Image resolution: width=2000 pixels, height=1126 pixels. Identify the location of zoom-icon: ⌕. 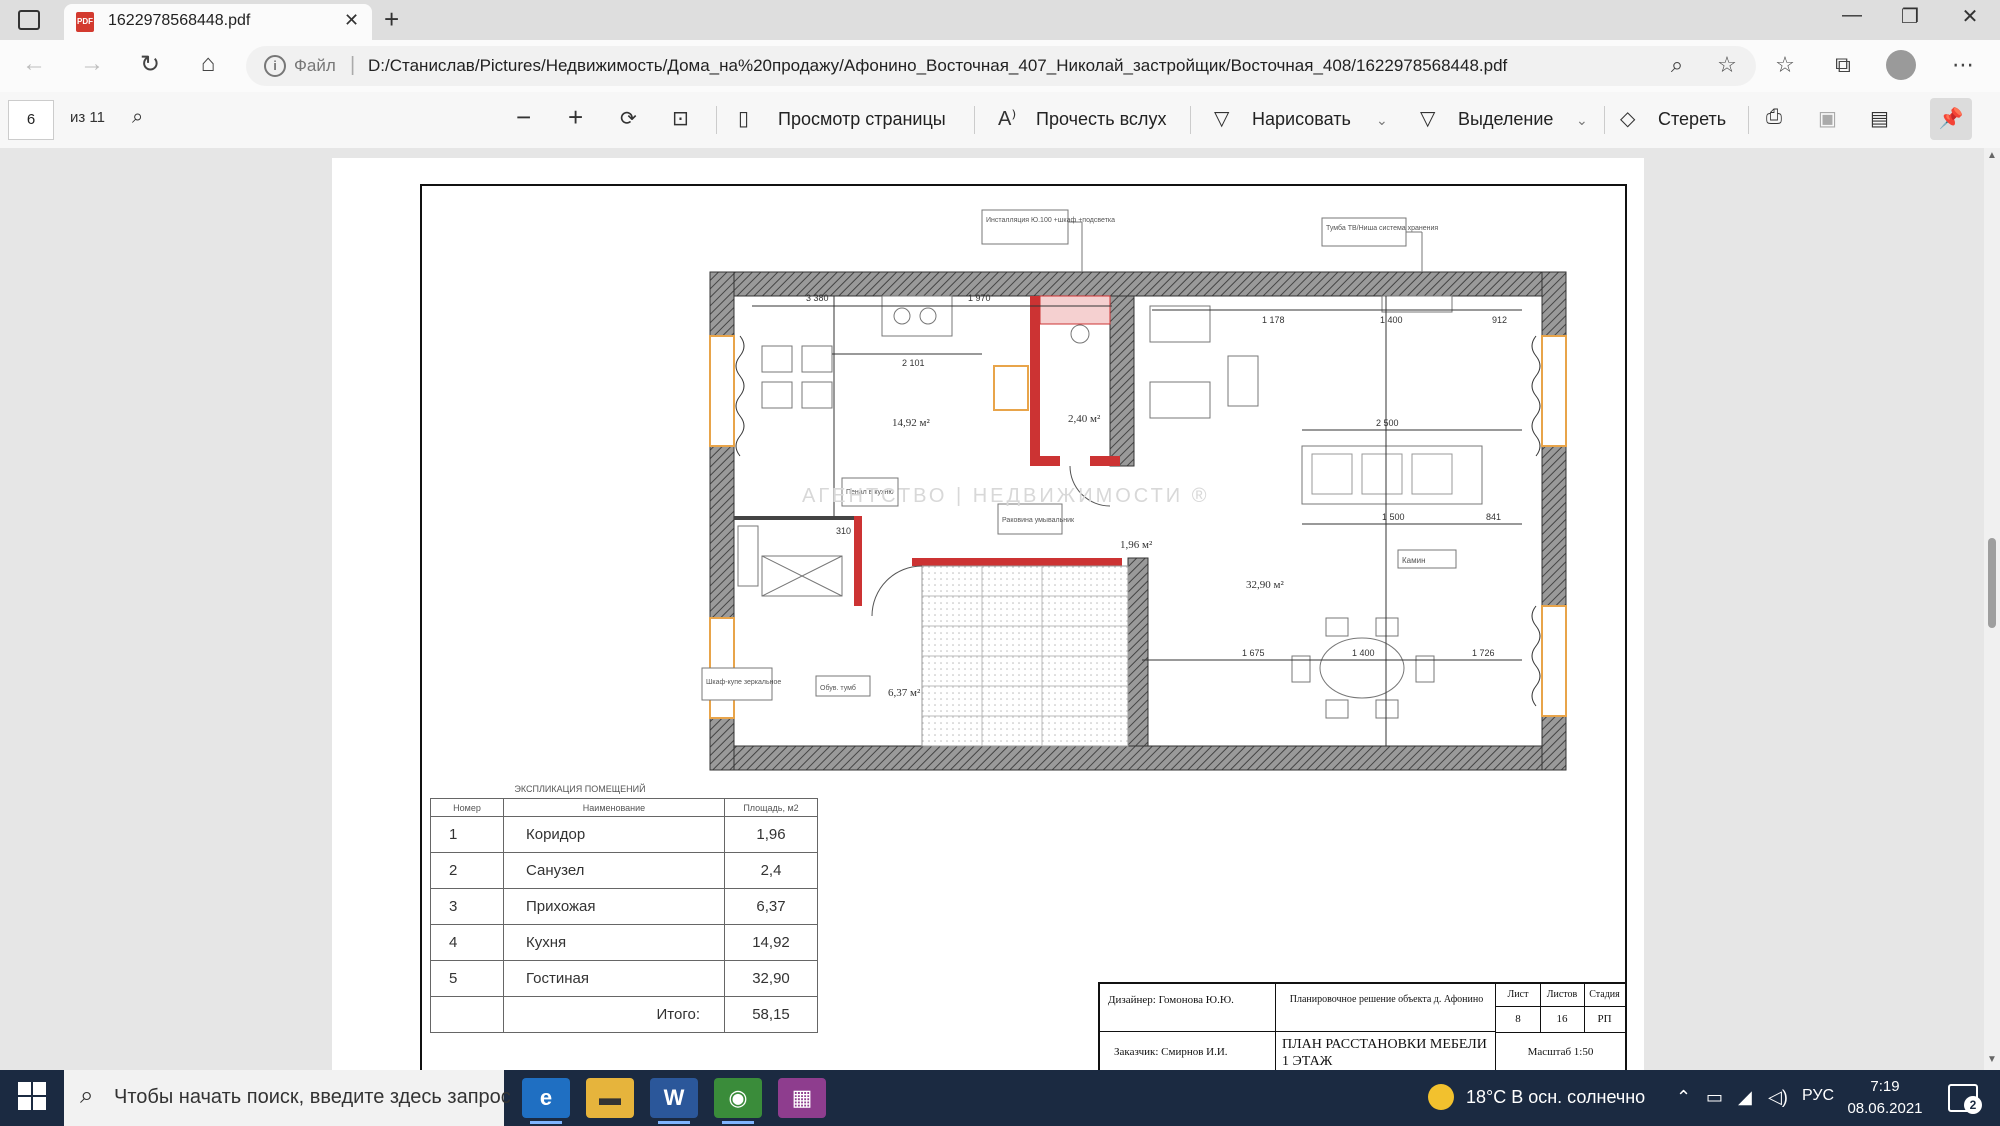
(1677, 65).